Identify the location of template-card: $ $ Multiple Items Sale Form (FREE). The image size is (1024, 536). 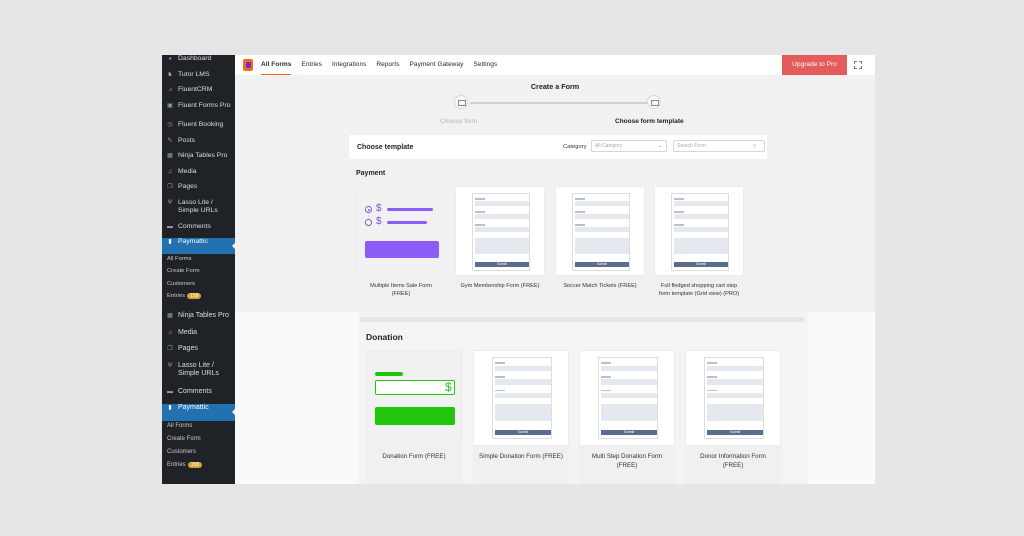
(401, 249).